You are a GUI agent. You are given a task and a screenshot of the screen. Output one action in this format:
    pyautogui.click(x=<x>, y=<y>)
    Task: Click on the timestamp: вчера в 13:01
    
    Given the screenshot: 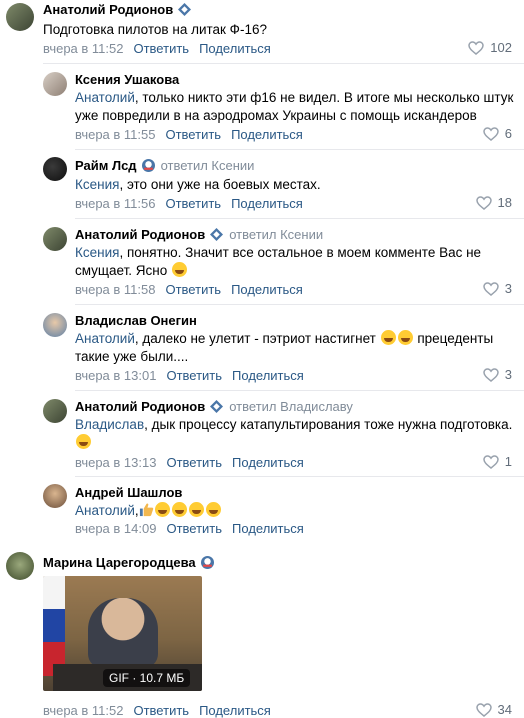 What is the action you would take?
    pyautogui.click(x=116, y=375)
    